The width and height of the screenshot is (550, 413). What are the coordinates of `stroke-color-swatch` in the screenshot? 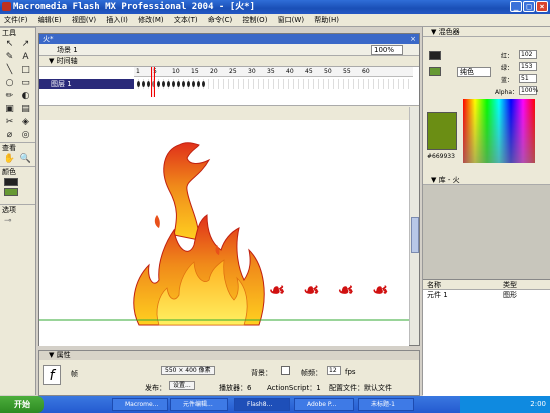 It's located at (11, 182).